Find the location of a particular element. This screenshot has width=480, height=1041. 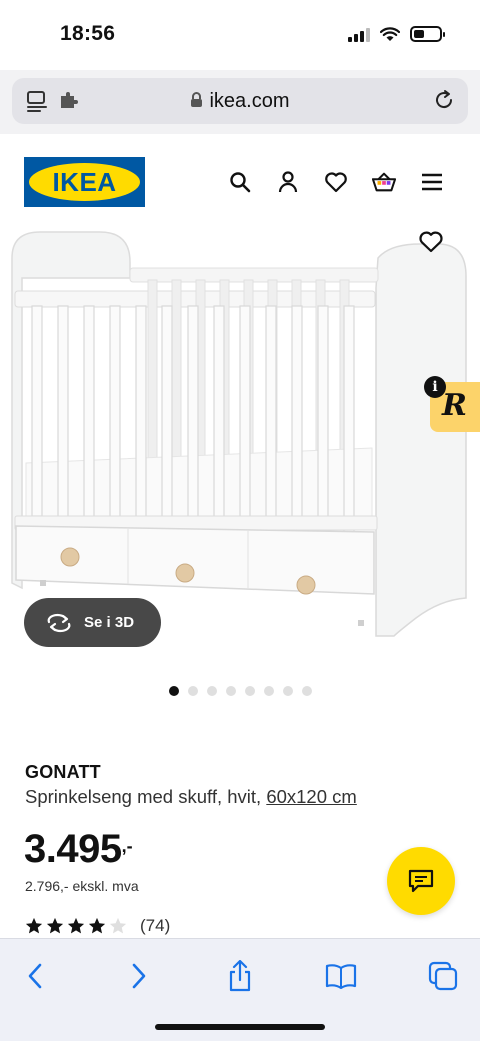

view-in-3d-button: Se i 3D is located at coordinates (92, 622).